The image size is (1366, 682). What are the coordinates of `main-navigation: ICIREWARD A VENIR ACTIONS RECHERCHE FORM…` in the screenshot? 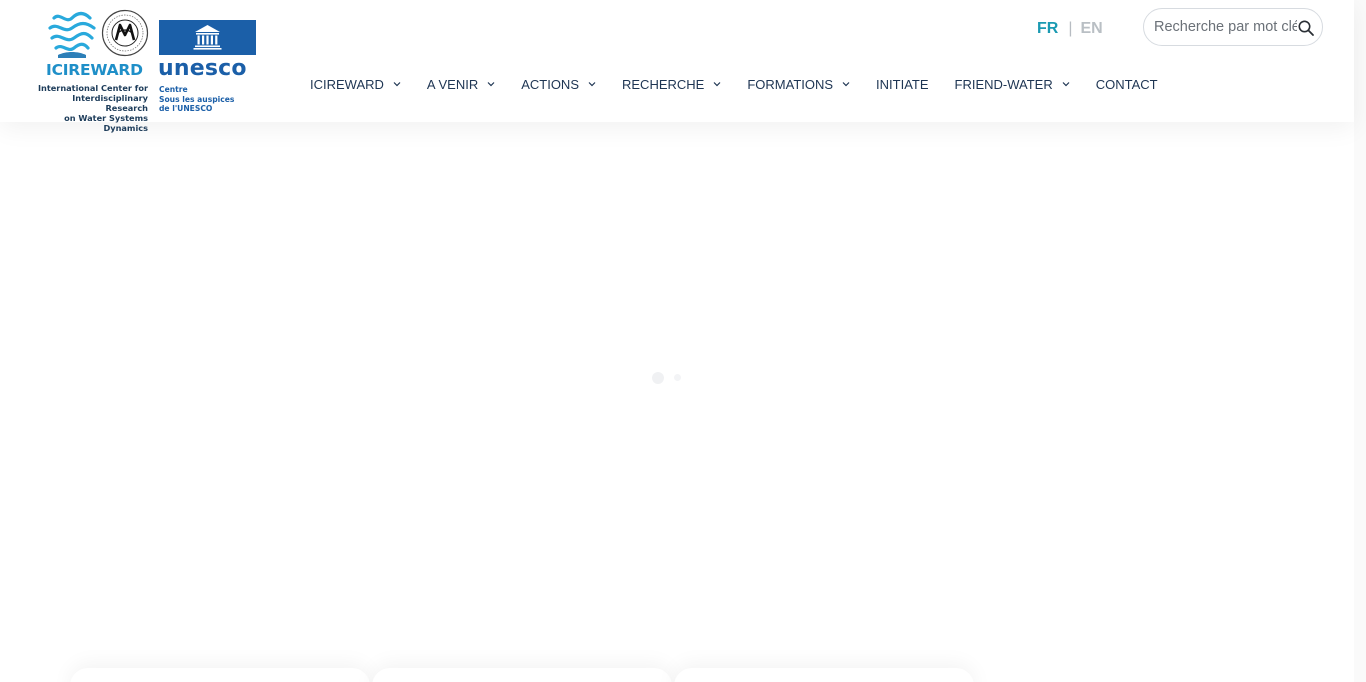 It's located at (747, 84).